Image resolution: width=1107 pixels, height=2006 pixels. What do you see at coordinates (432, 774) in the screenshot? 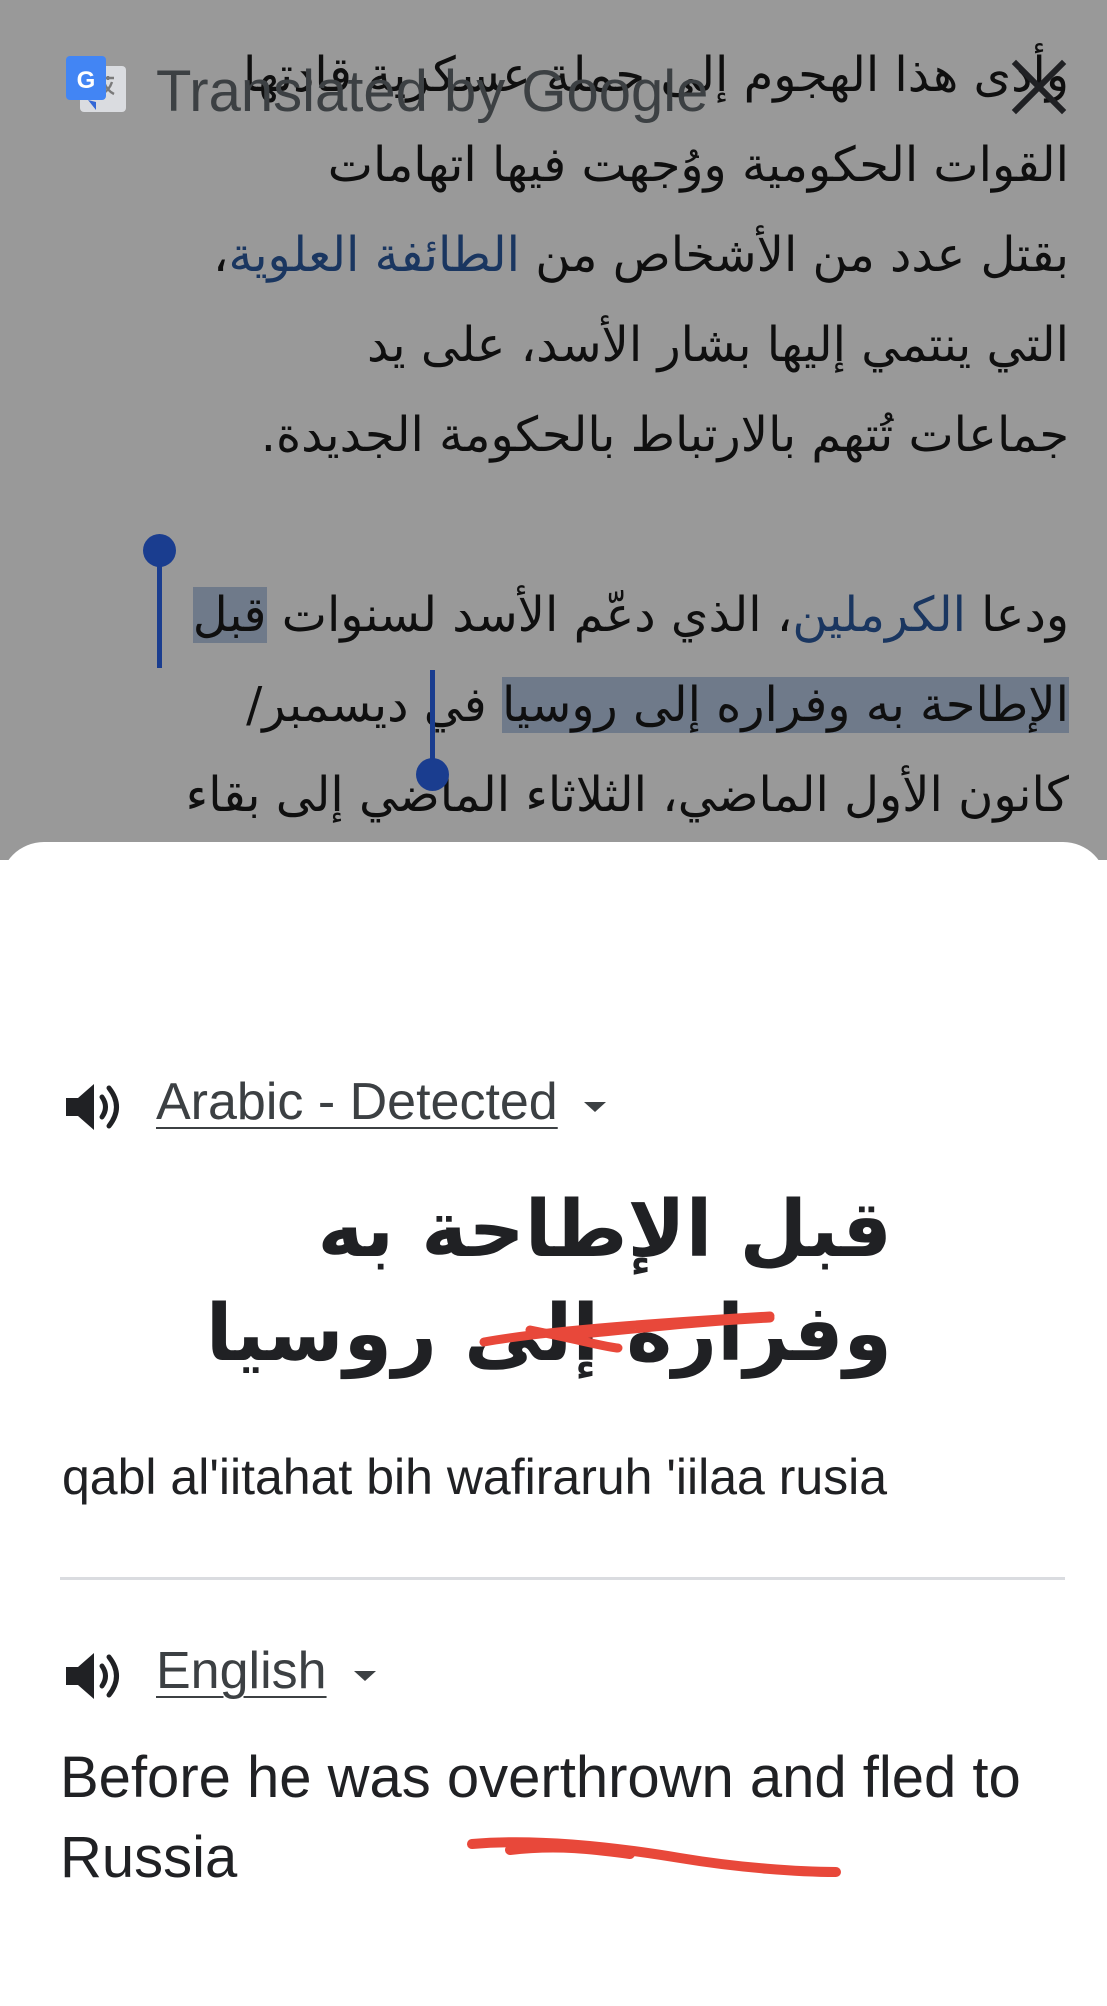
I see `selection-end-knob` at bounding box center [432, 774].